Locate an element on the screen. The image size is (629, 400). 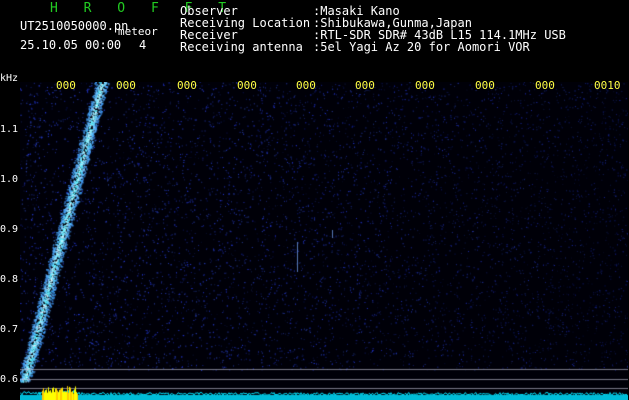
time-tick-9: 000 is located at coordinates (545, 85).